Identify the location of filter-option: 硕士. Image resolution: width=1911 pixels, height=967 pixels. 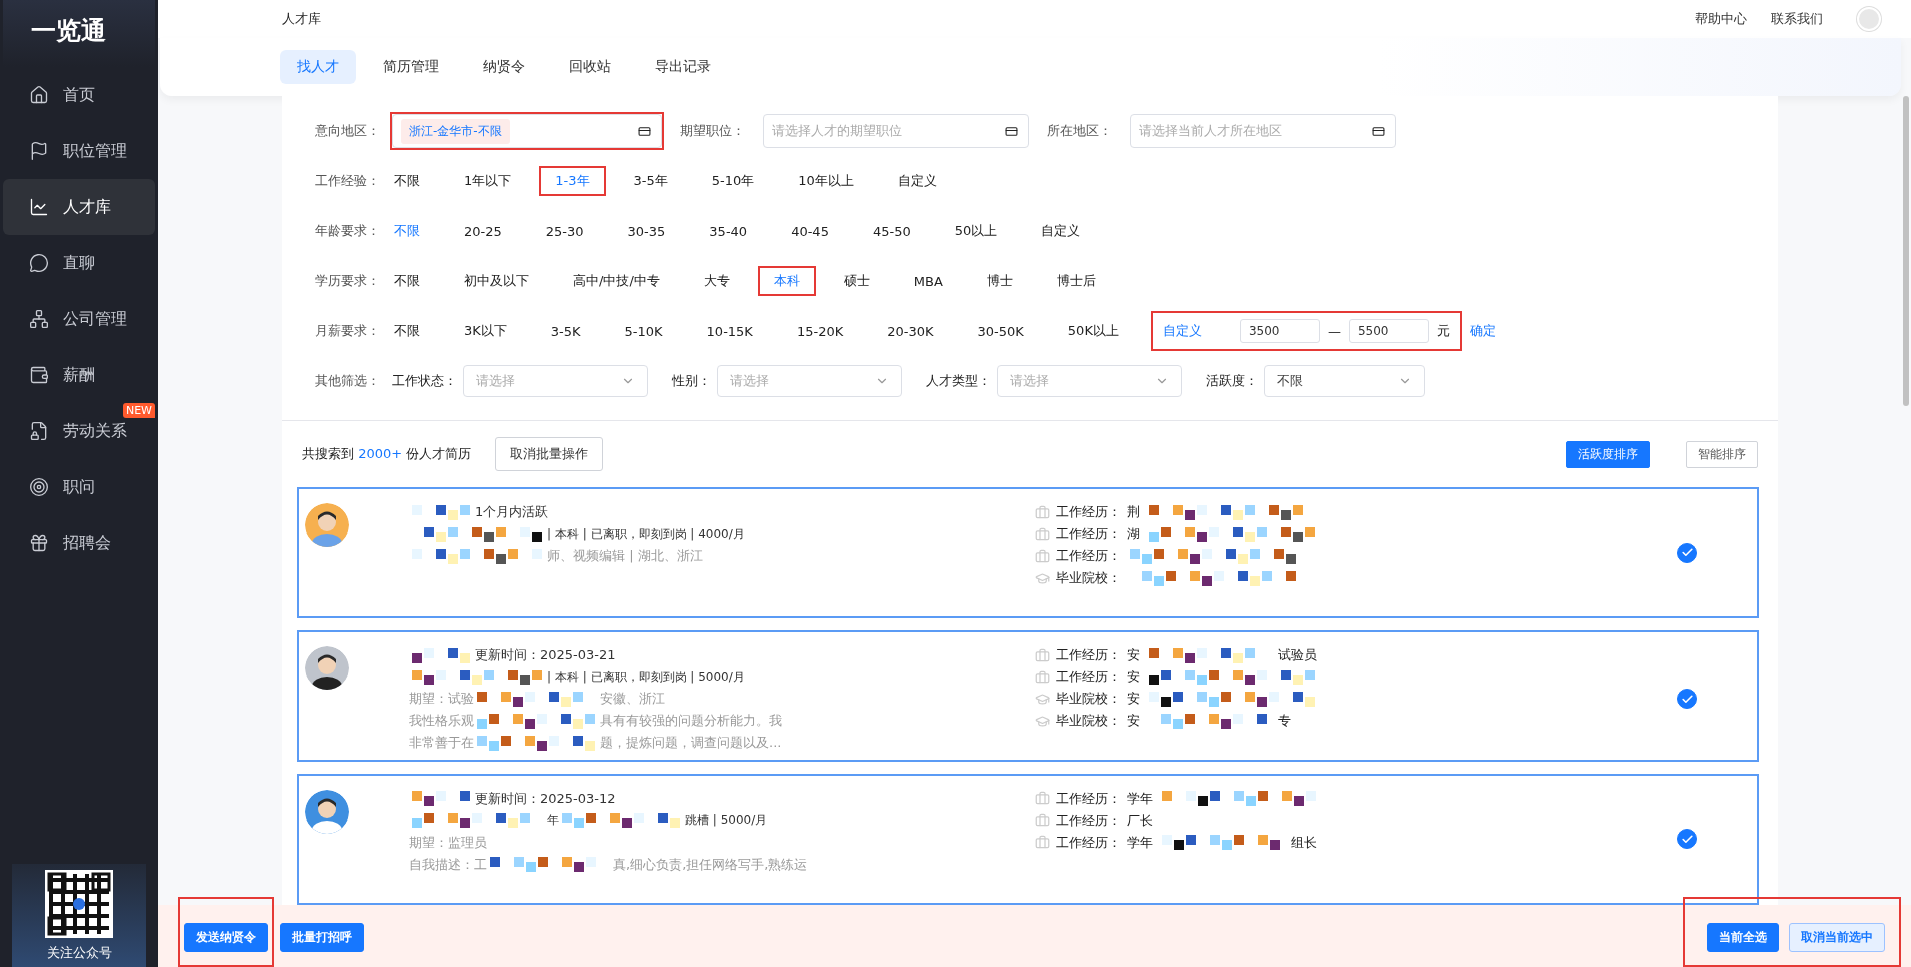
(856, 281).